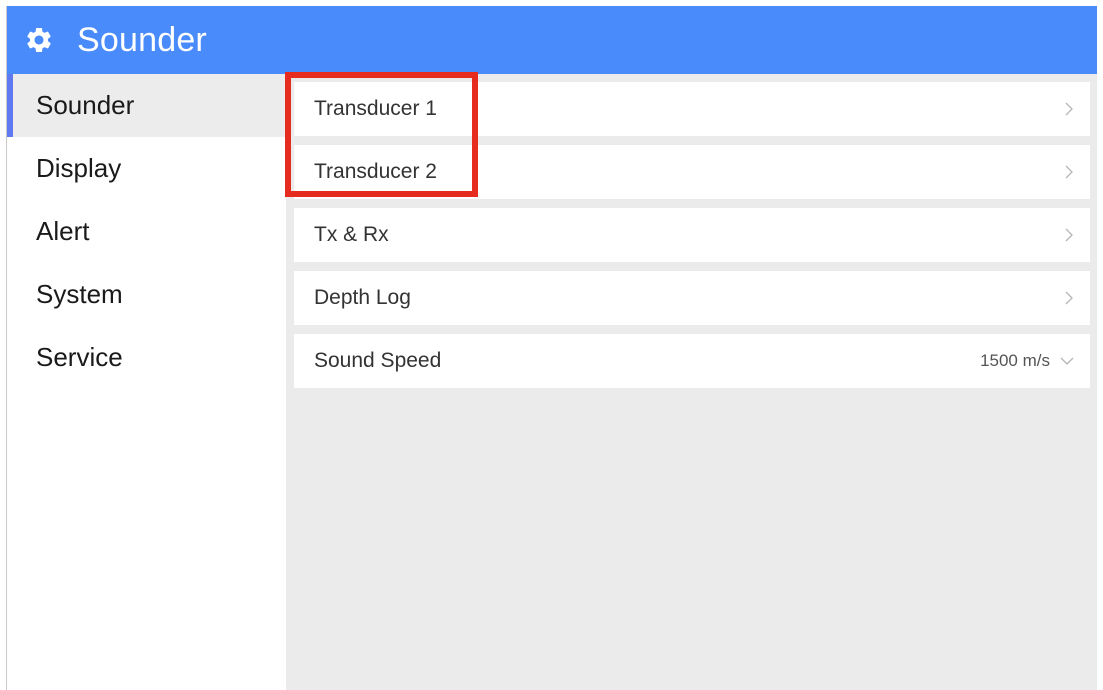 The width and height of the screenshot is (1103, 690). I want to click on row-trailing: 1500 m/s, so click(1027, 361).